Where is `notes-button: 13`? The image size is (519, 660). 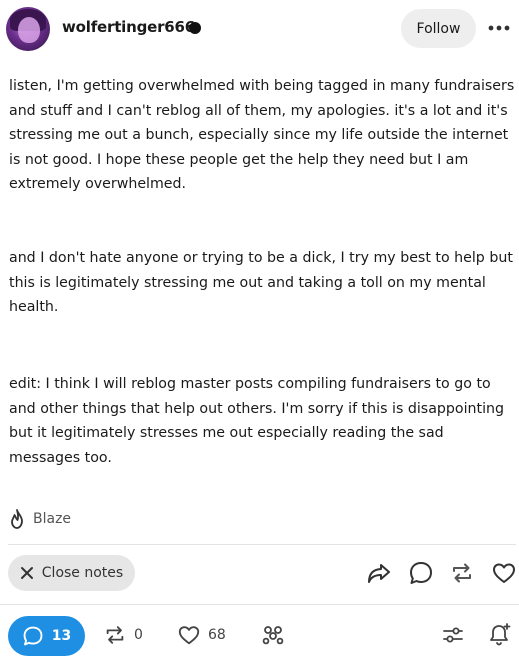
notes-button: 13 is located at coordinates (46, 636).